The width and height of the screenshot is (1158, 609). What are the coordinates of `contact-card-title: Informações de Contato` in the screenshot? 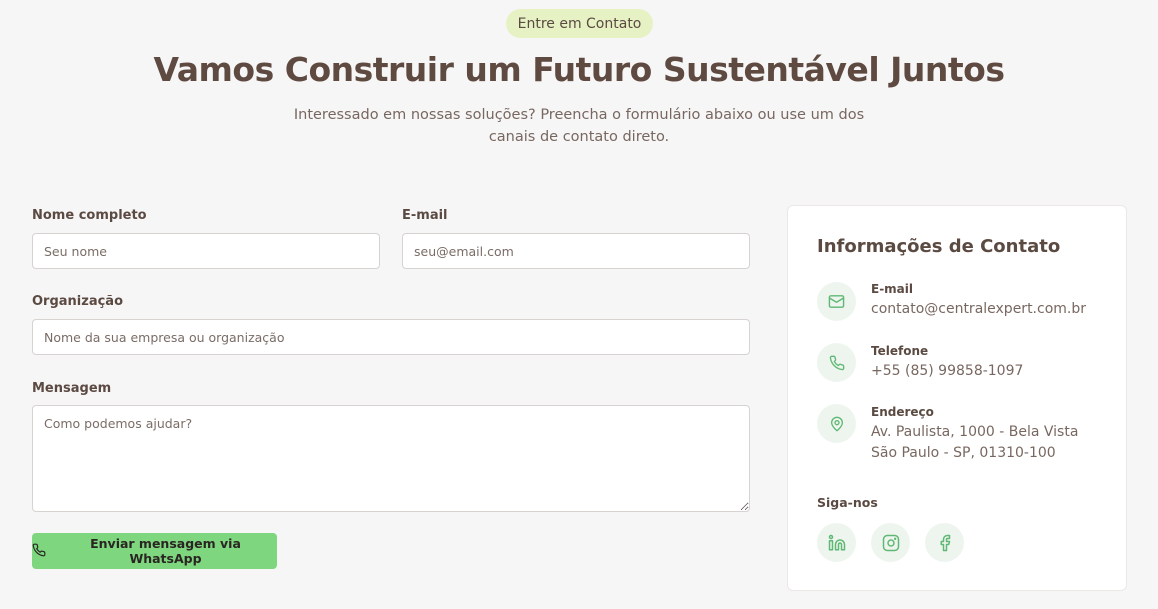 It's located at (939, 246).